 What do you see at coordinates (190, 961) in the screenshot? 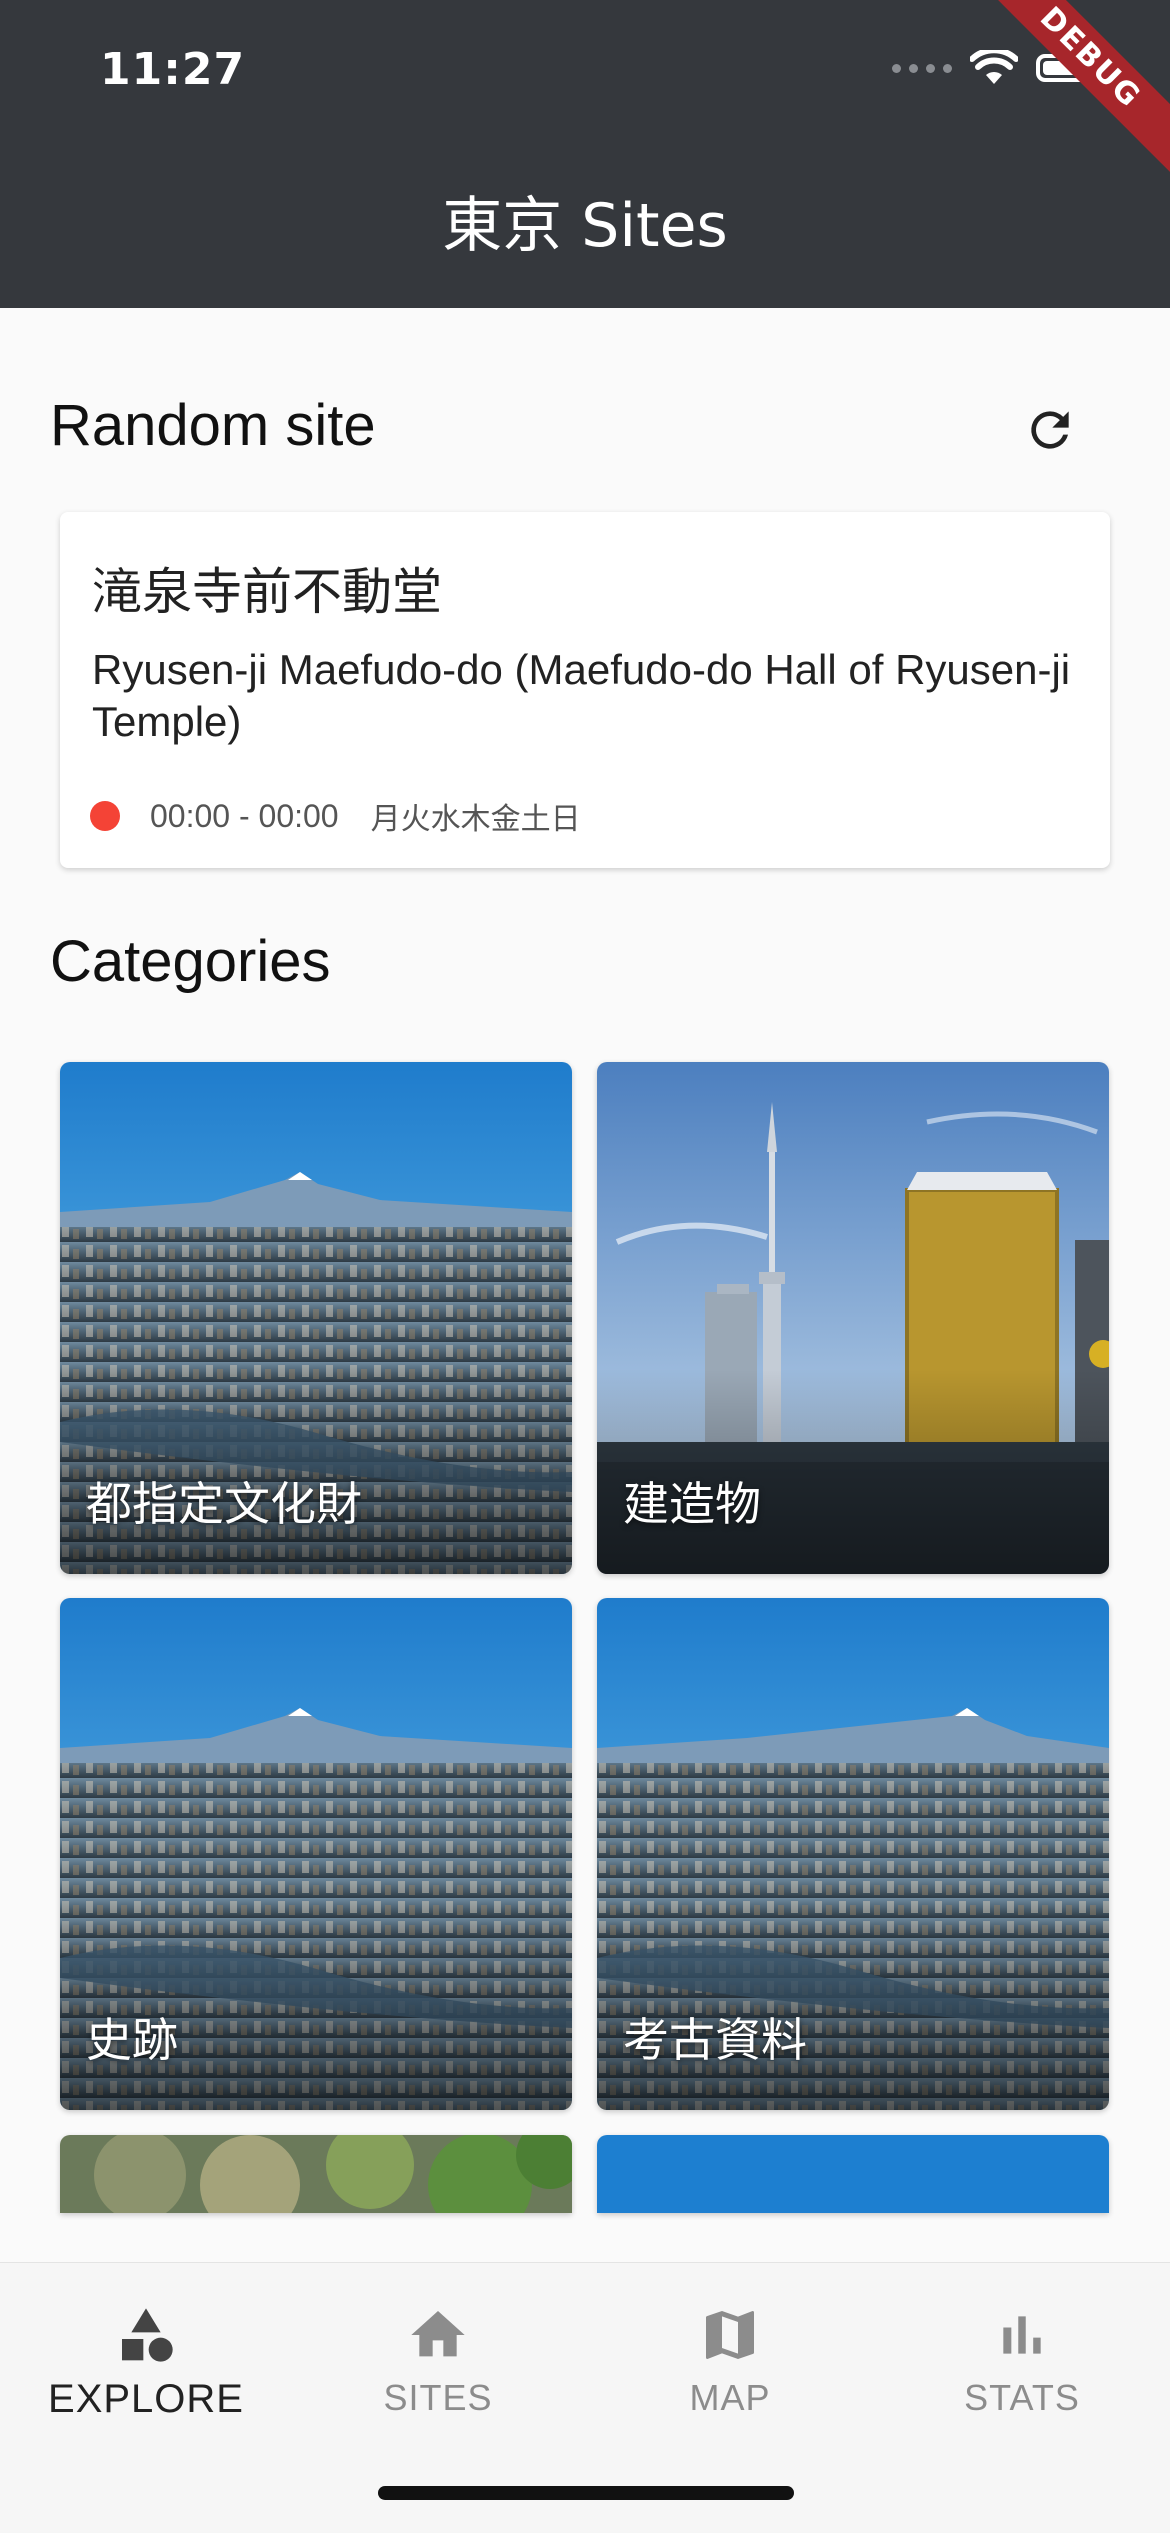
I see `categories-heading: Categories` at bounding box center [190, 961].